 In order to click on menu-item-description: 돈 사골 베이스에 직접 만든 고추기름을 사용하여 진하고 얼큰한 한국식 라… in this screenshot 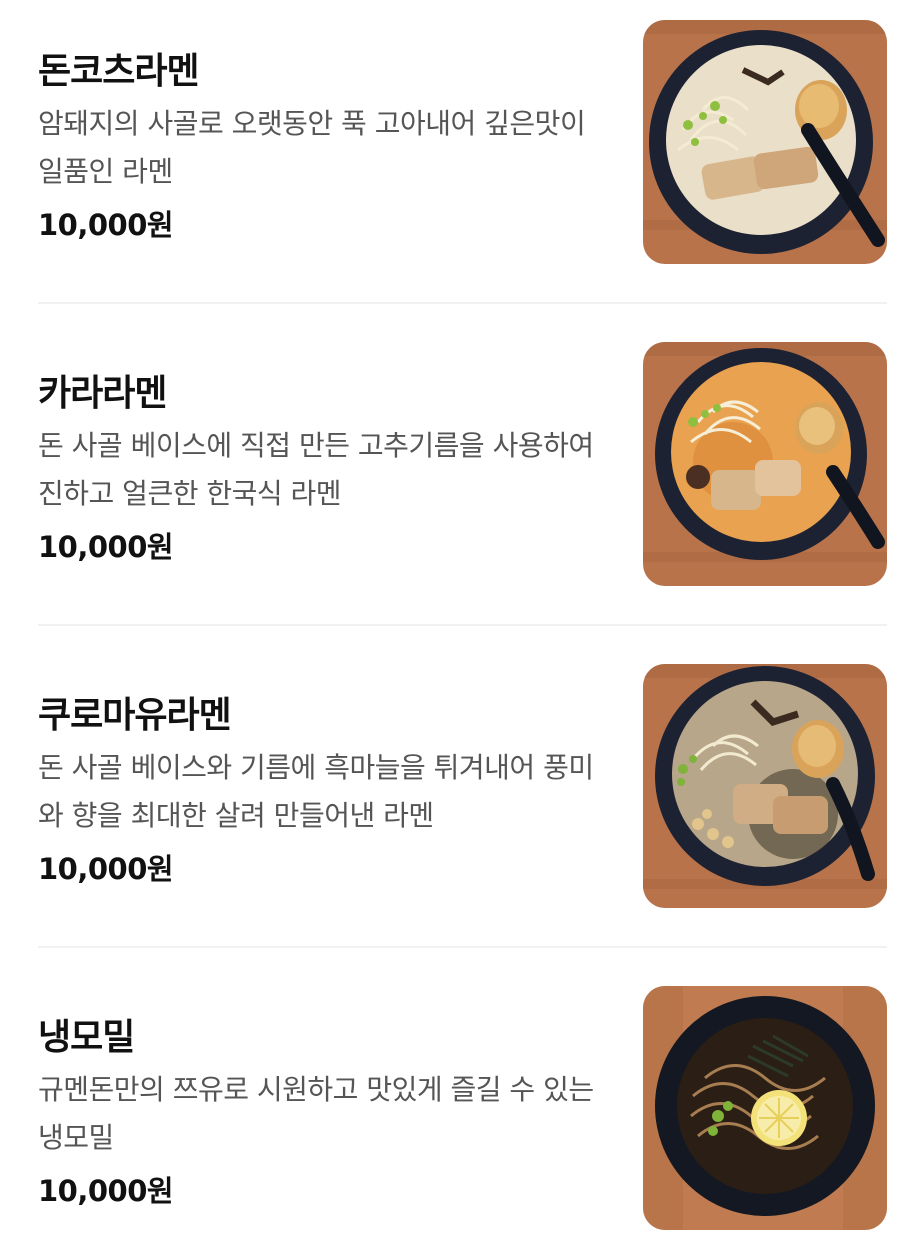, I will do `click(316, 469)`.